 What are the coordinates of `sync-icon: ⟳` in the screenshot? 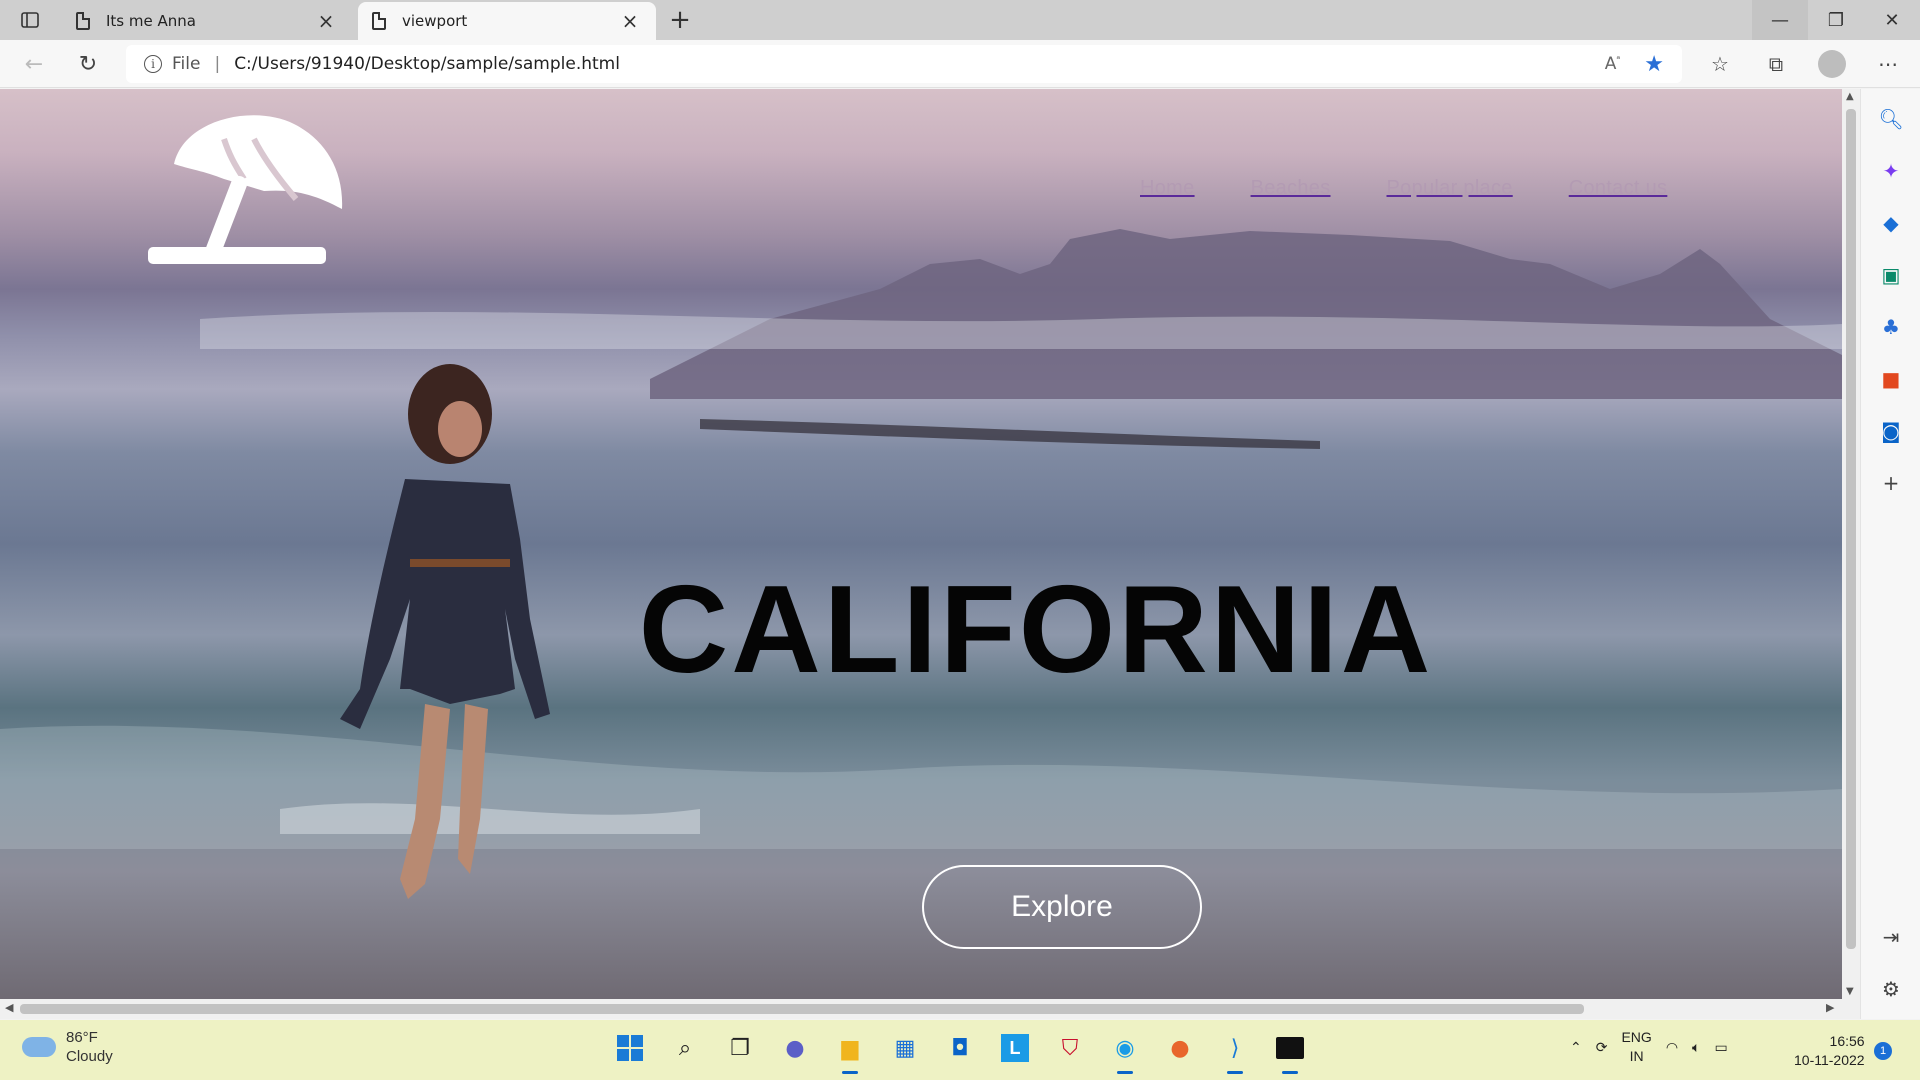 It's located at (1602, 1047).